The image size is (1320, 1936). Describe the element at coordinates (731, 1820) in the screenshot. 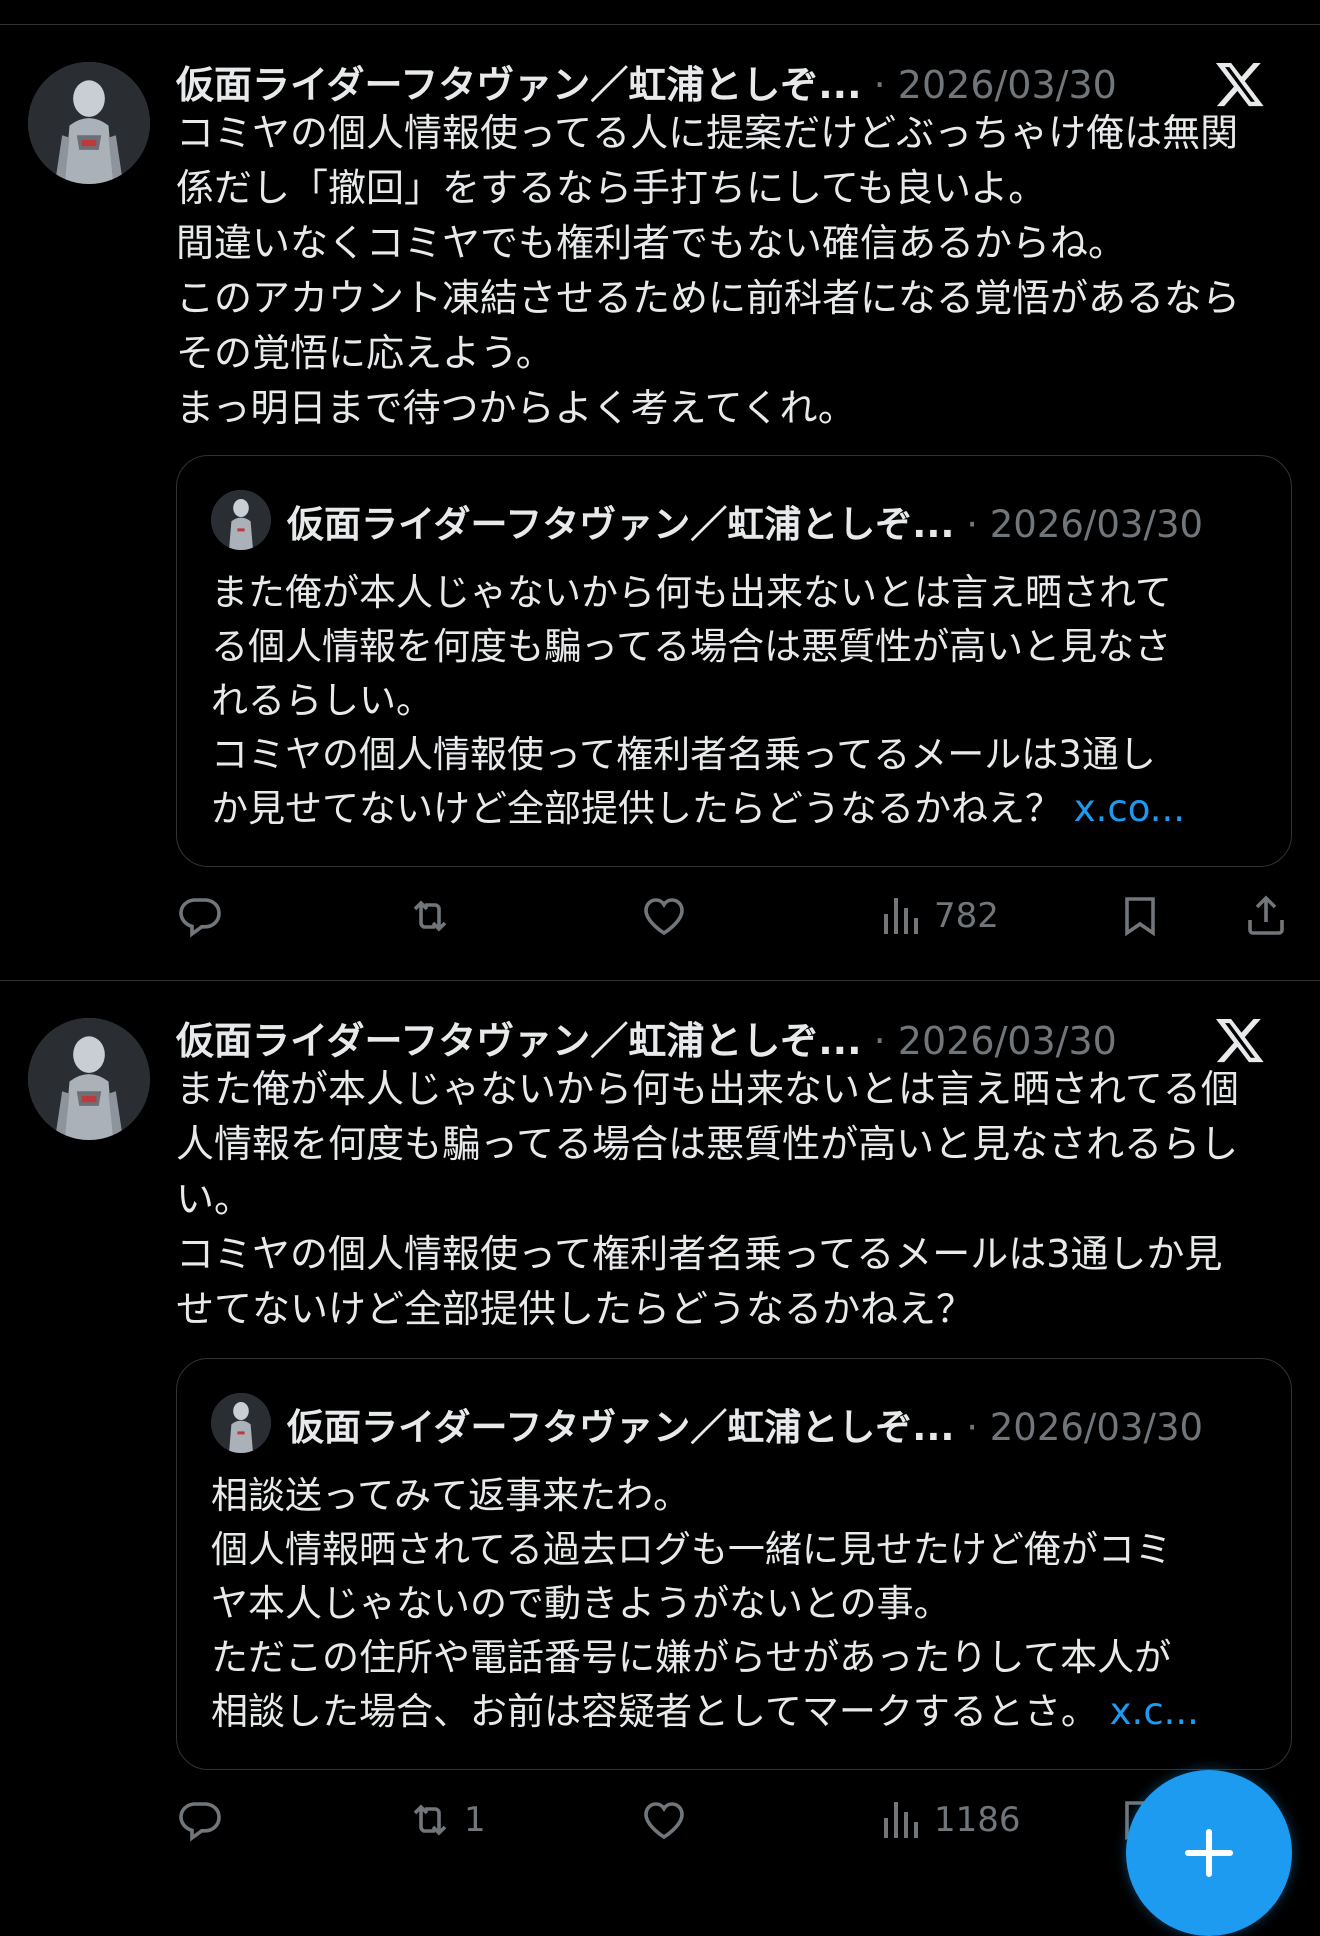

I see `action-bar: 1 1186` at that location.